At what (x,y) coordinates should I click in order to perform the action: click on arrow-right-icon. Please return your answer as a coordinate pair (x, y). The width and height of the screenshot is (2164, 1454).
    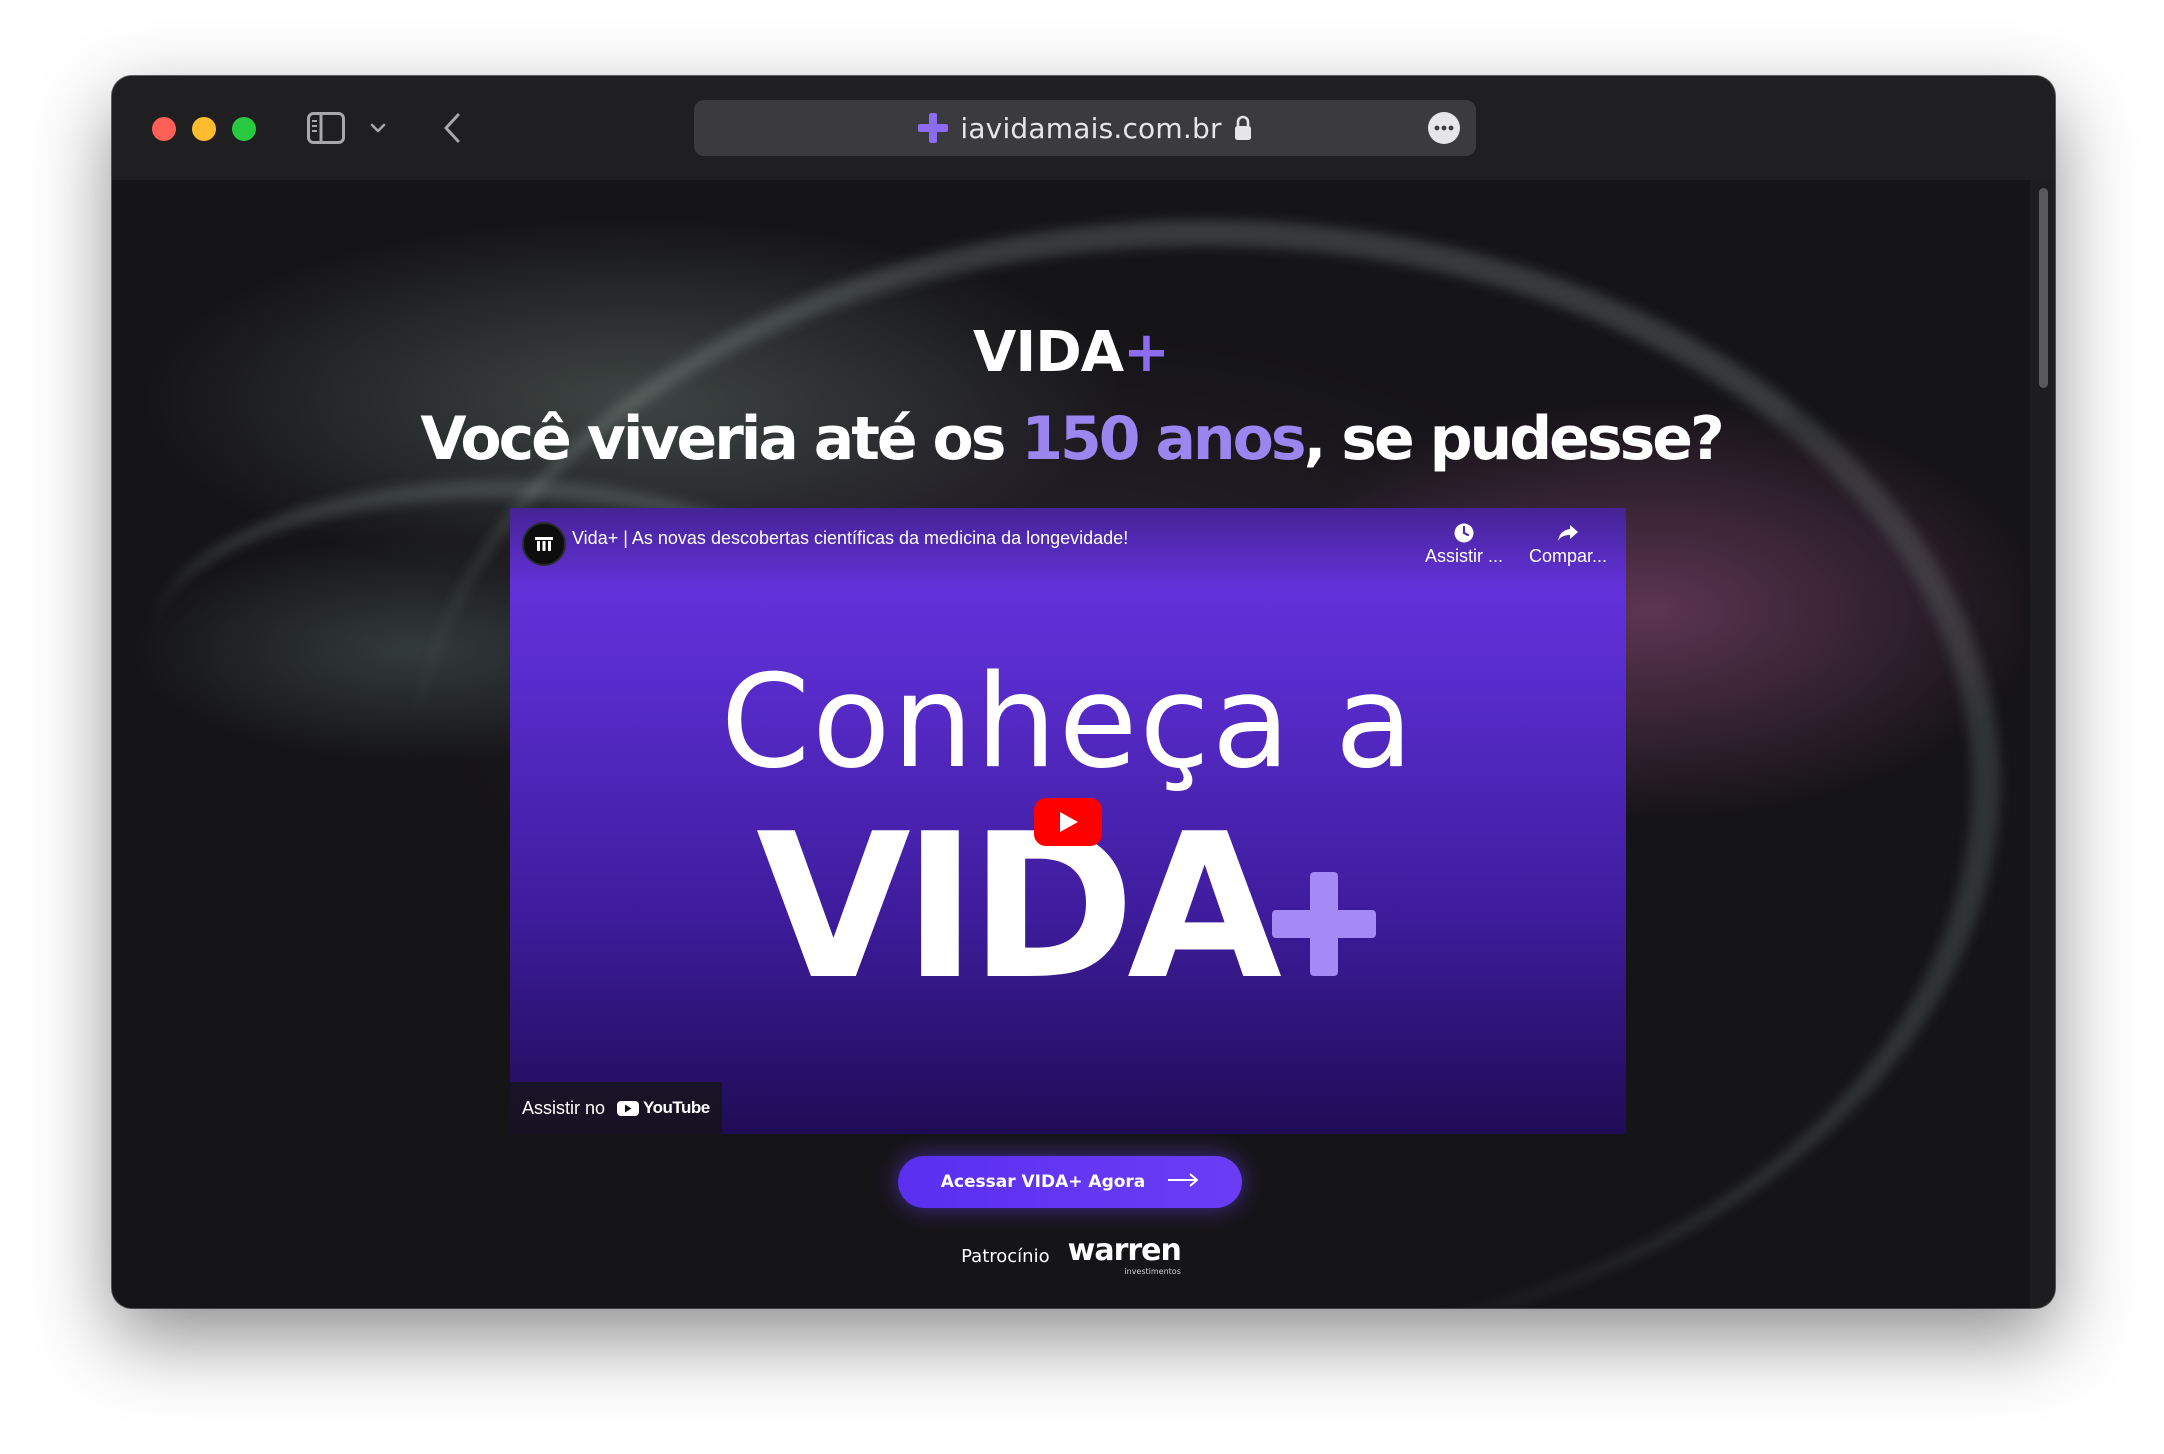
    Looking at the image, I should click on (1183, 1182).